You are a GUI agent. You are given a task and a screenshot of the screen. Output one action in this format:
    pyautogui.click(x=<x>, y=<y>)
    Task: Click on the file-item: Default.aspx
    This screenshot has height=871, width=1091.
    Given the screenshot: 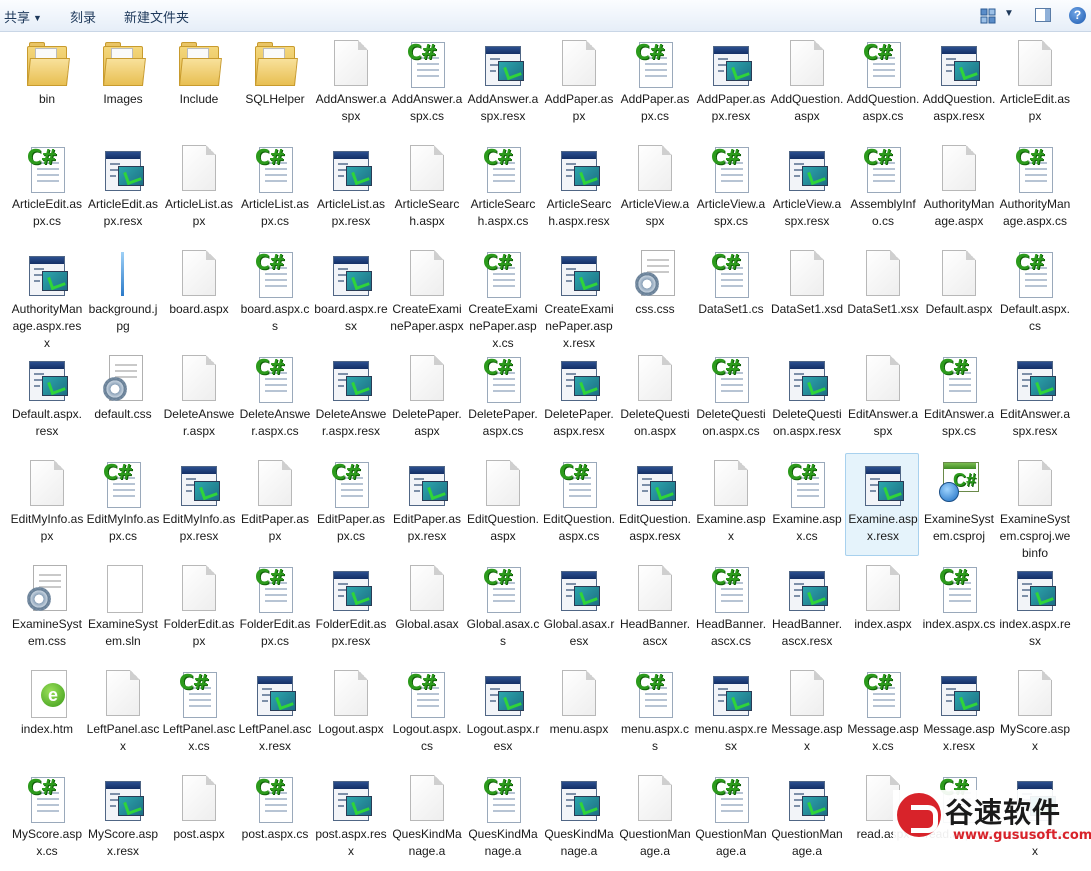 What is the action you would take?
    pyautogui.click(x=958, y=294)
    